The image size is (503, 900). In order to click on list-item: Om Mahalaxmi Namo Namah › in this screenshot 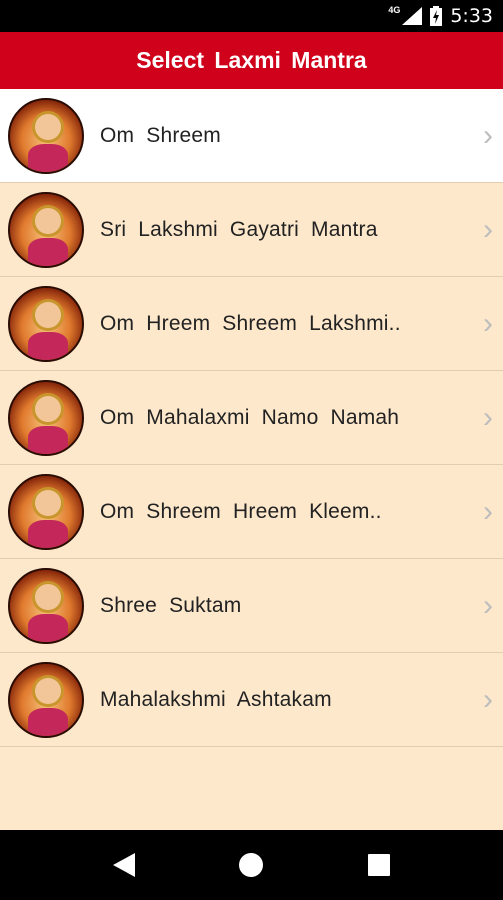, I will do `click(251, 418)`.